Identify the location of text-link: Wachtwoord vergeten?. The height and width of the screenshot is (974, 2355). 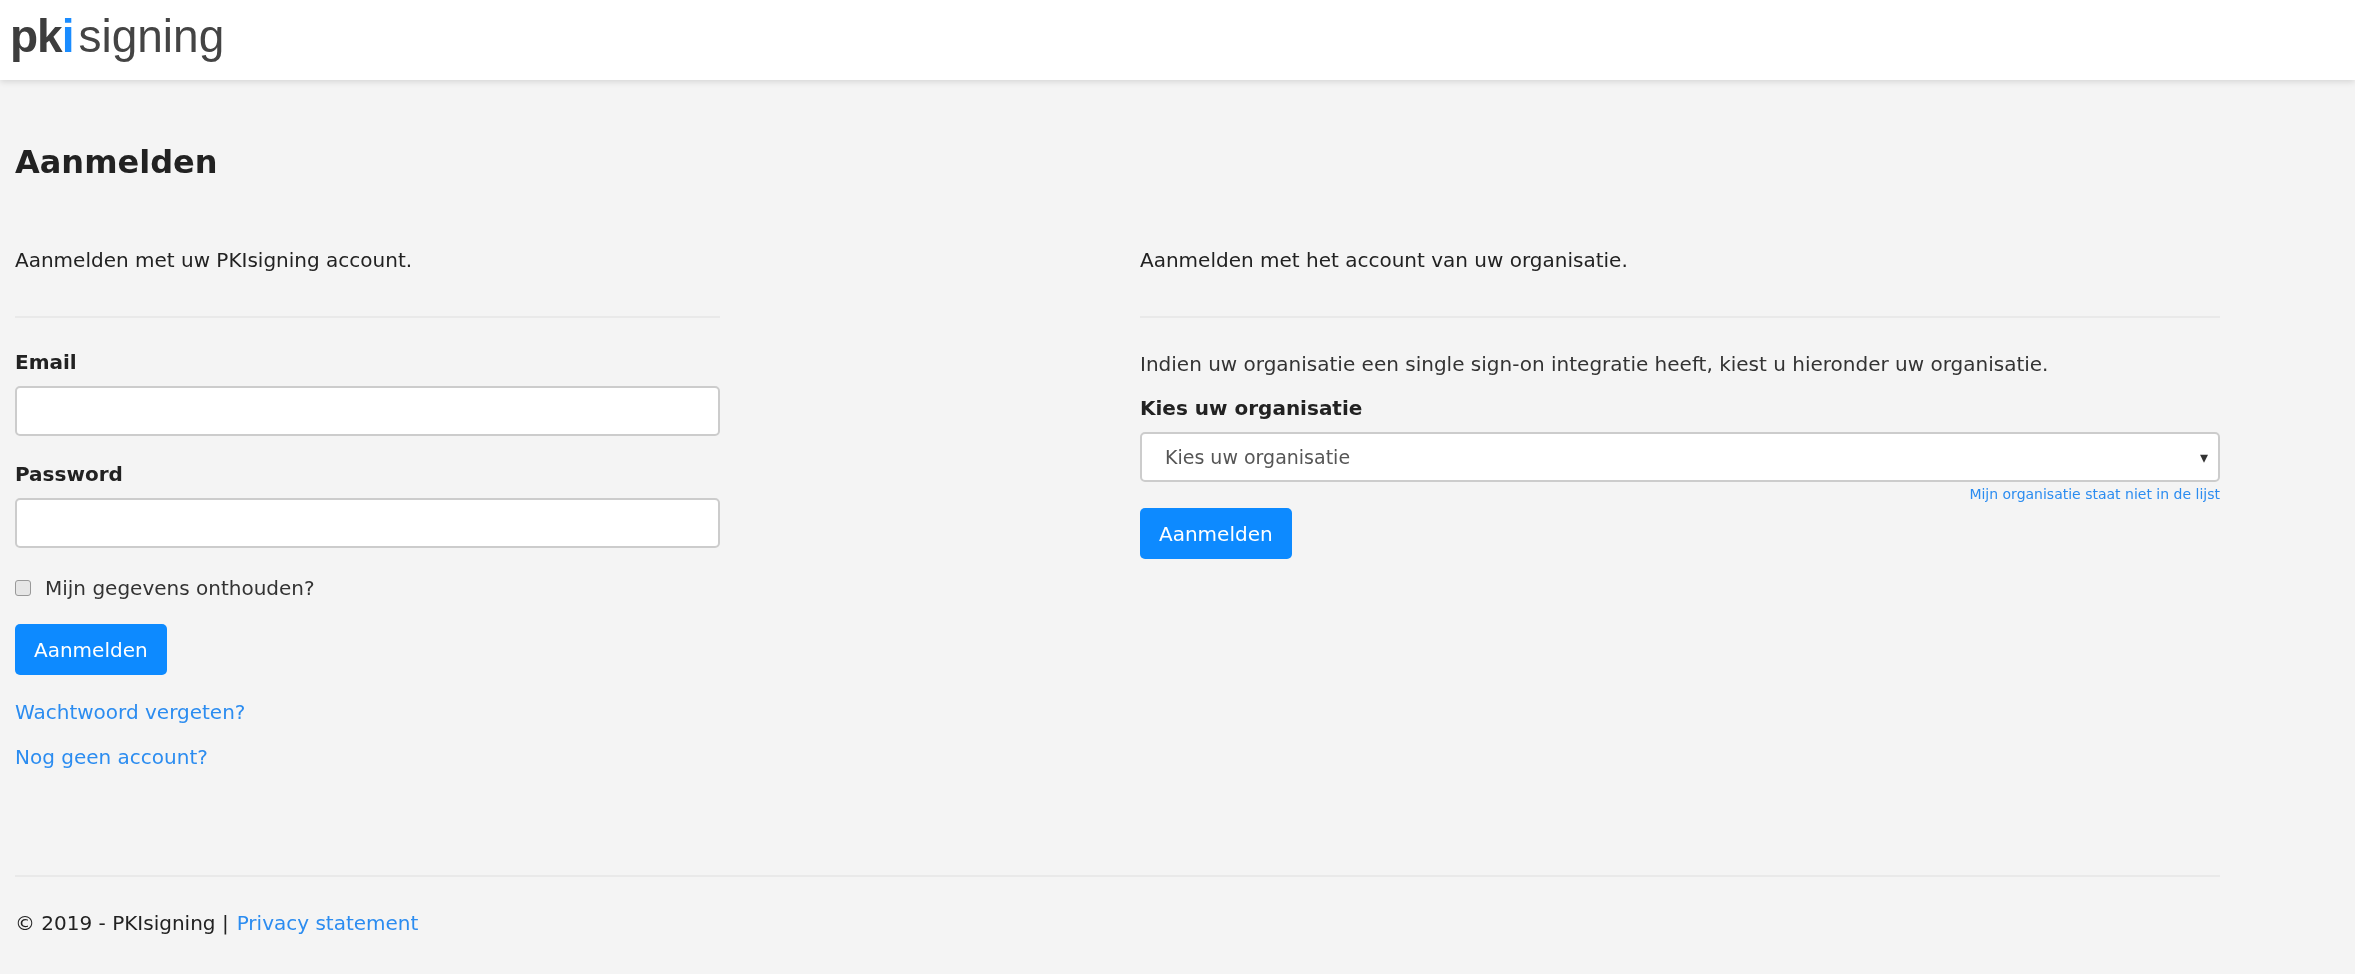
(367, 712).